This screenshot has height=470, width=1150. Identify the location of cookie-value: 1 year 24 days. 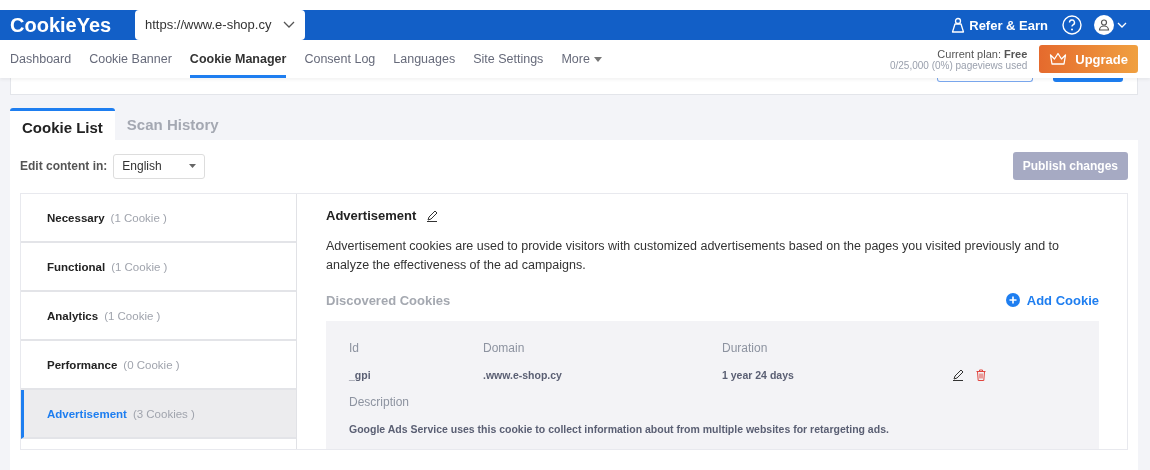
(758, 375).